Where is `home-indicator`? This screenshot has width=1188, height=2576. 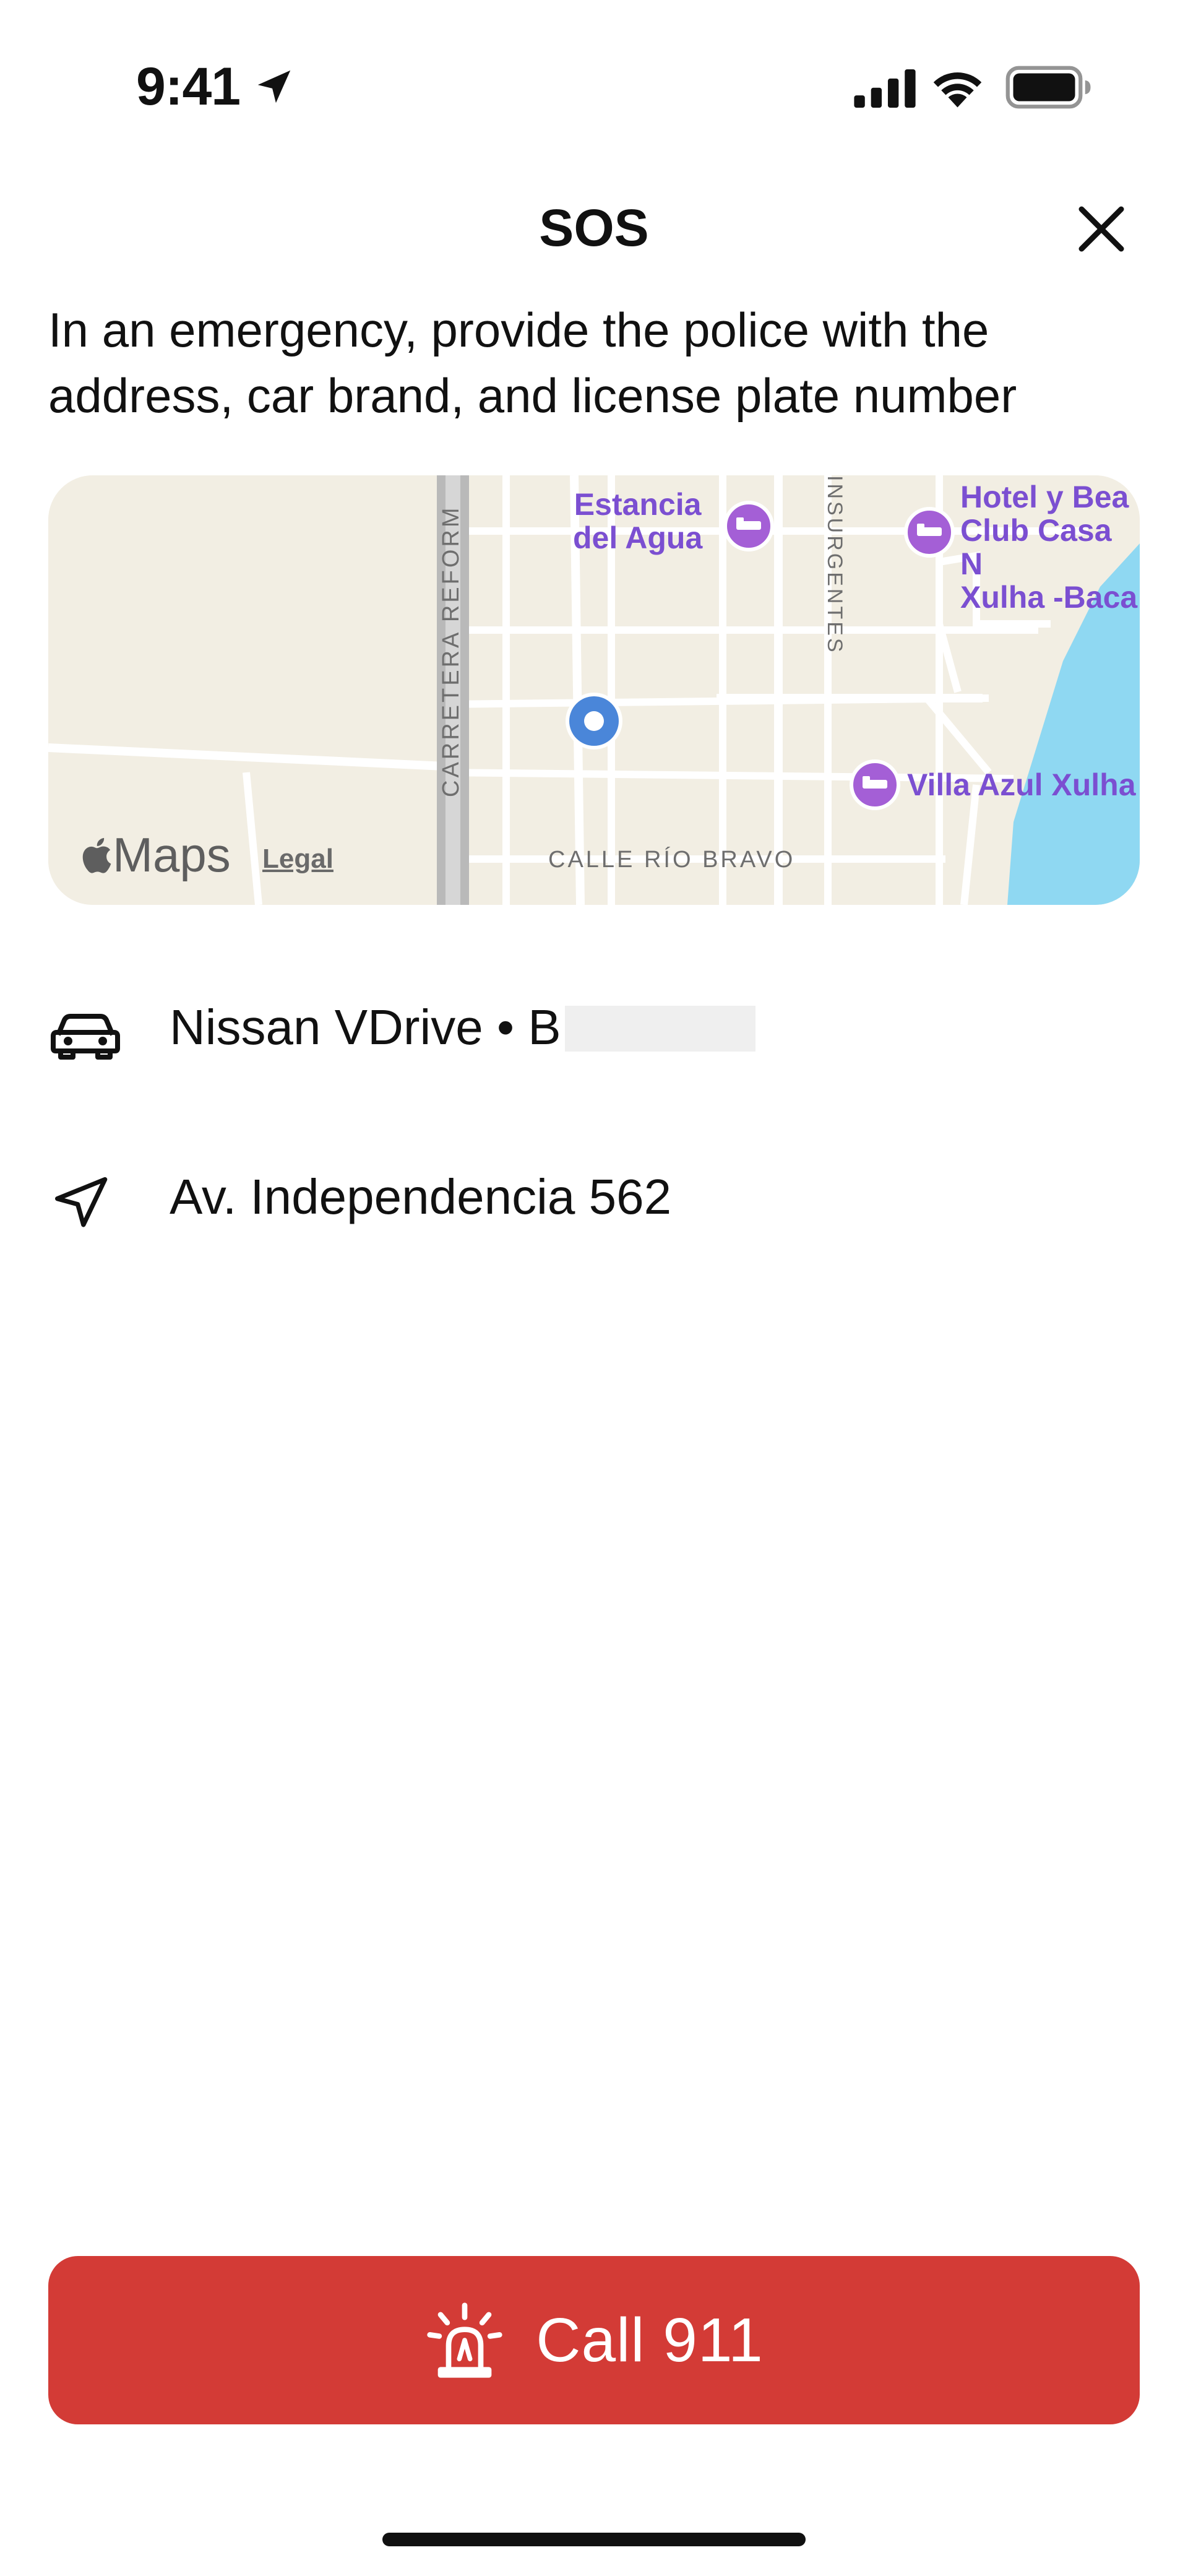
home-indicator is located at coordinates (594, 2539).